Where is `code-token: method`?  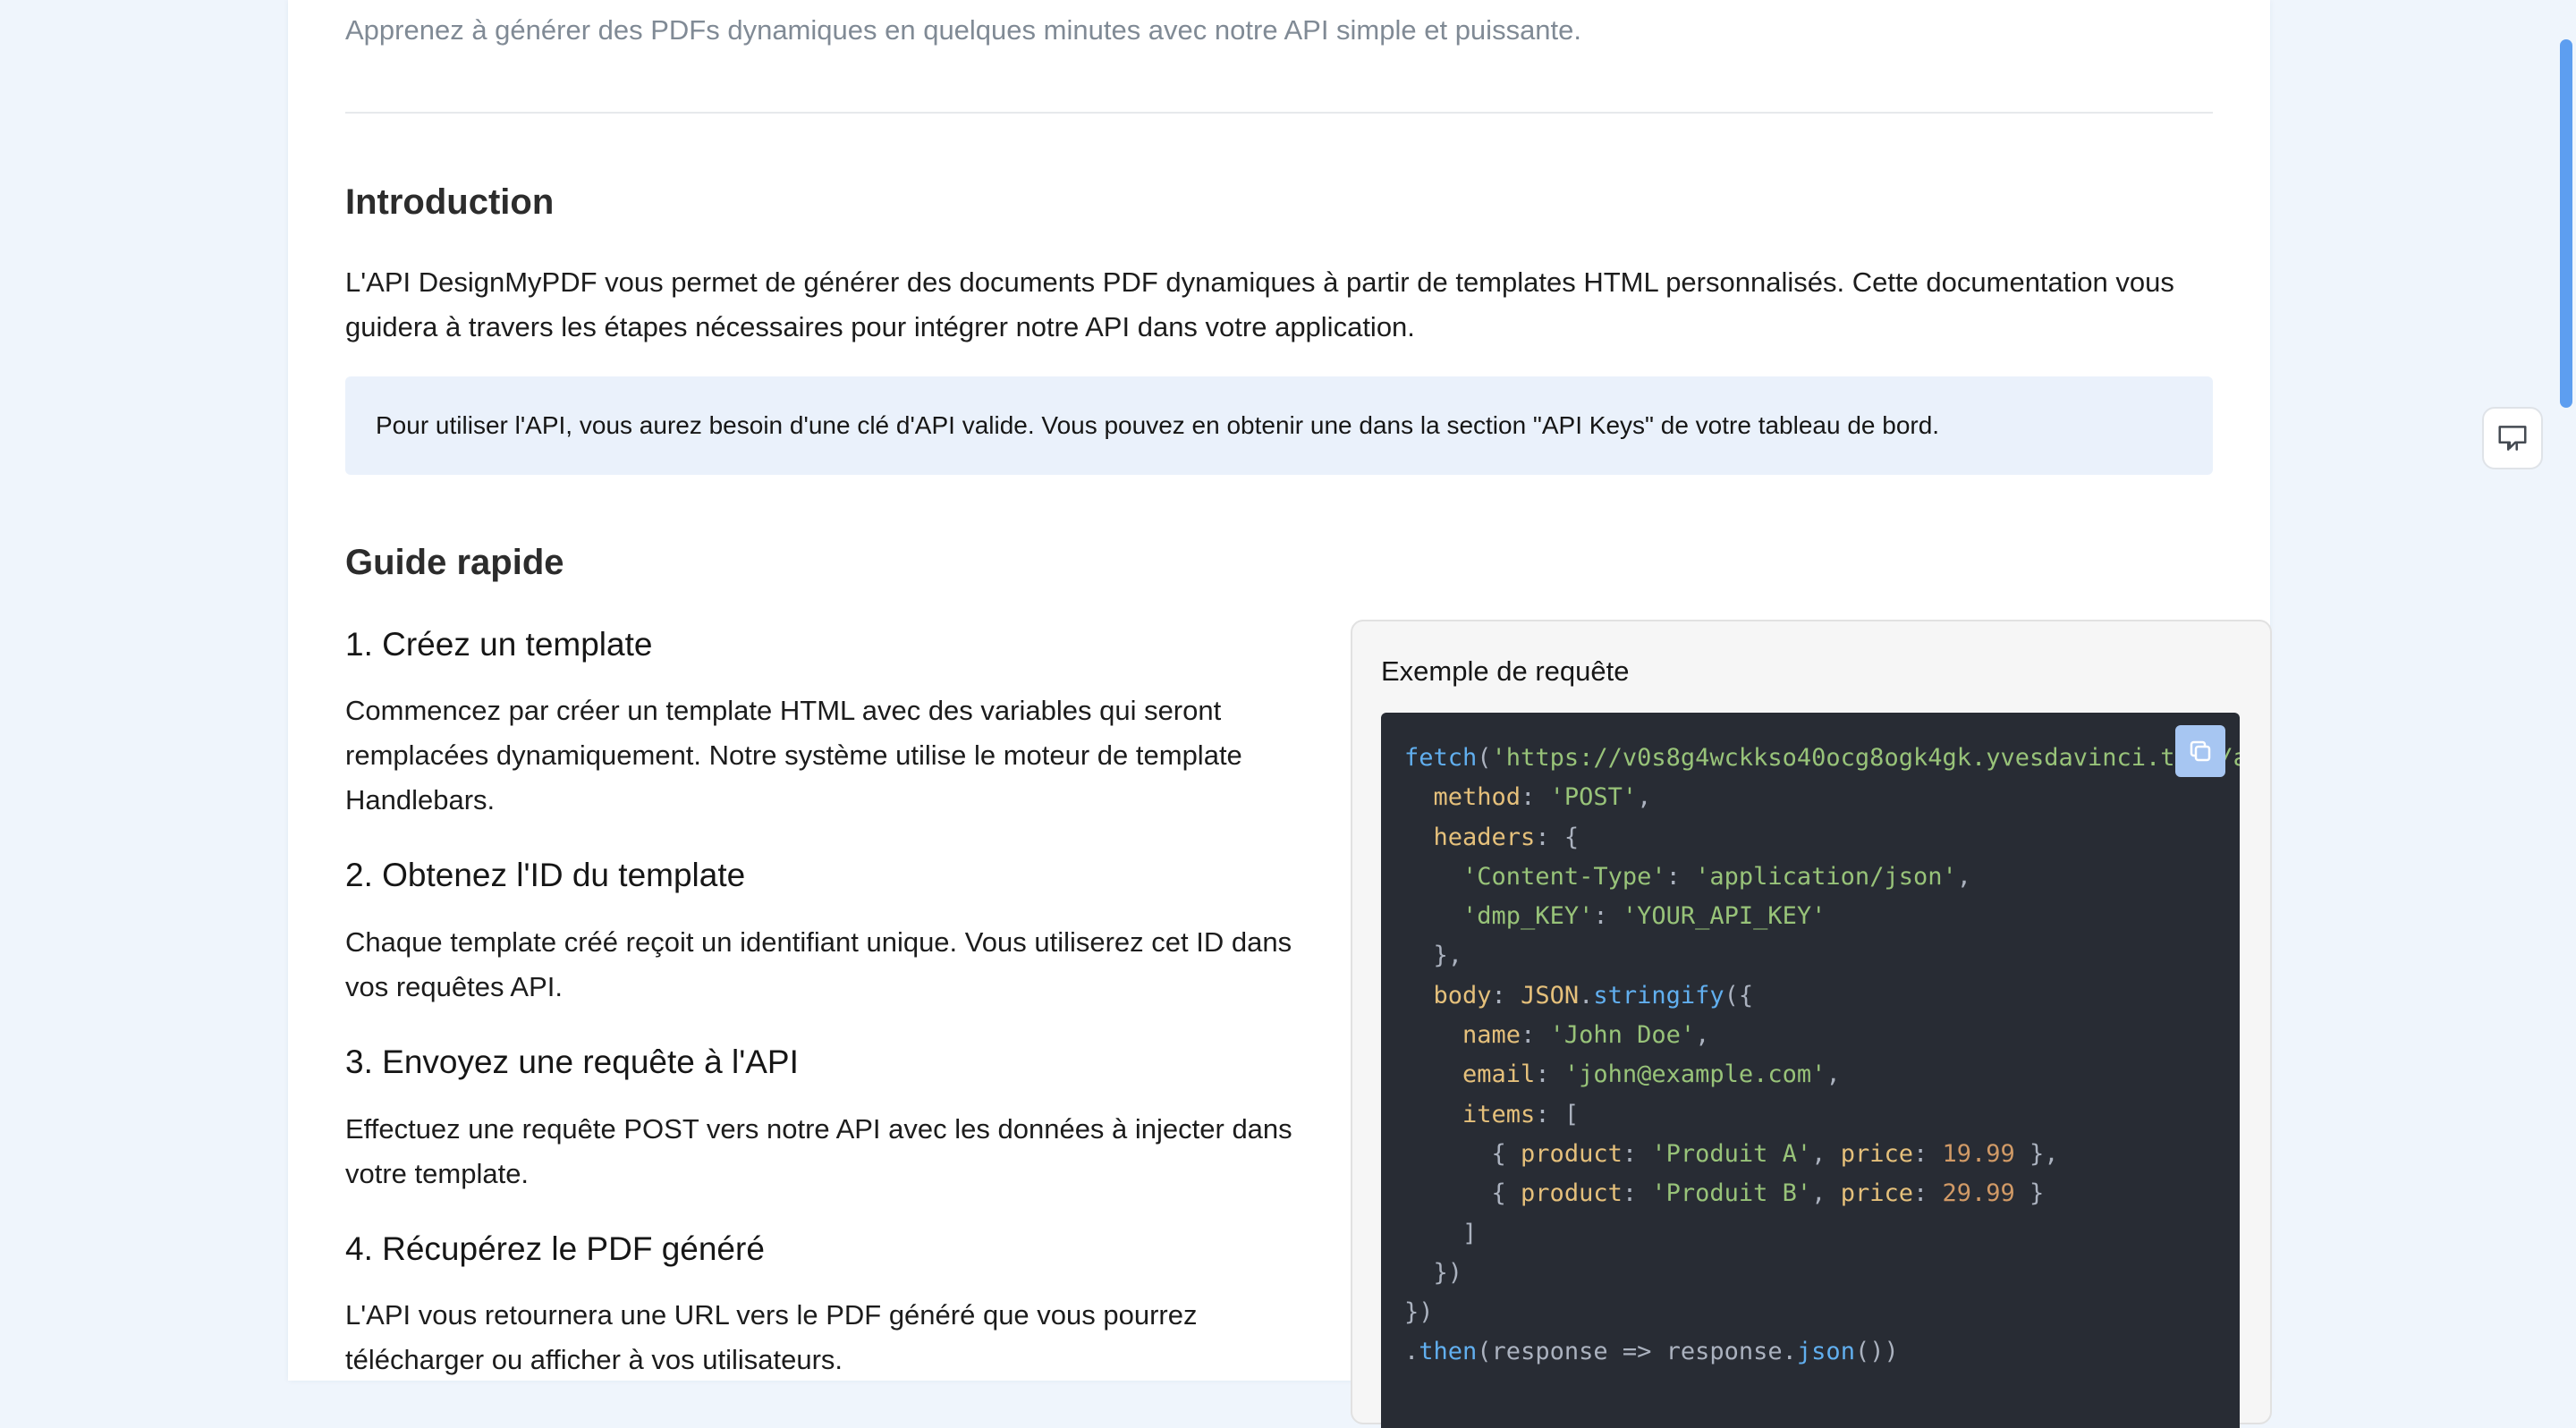
code-token: method is located at coordinates (1477, 798).